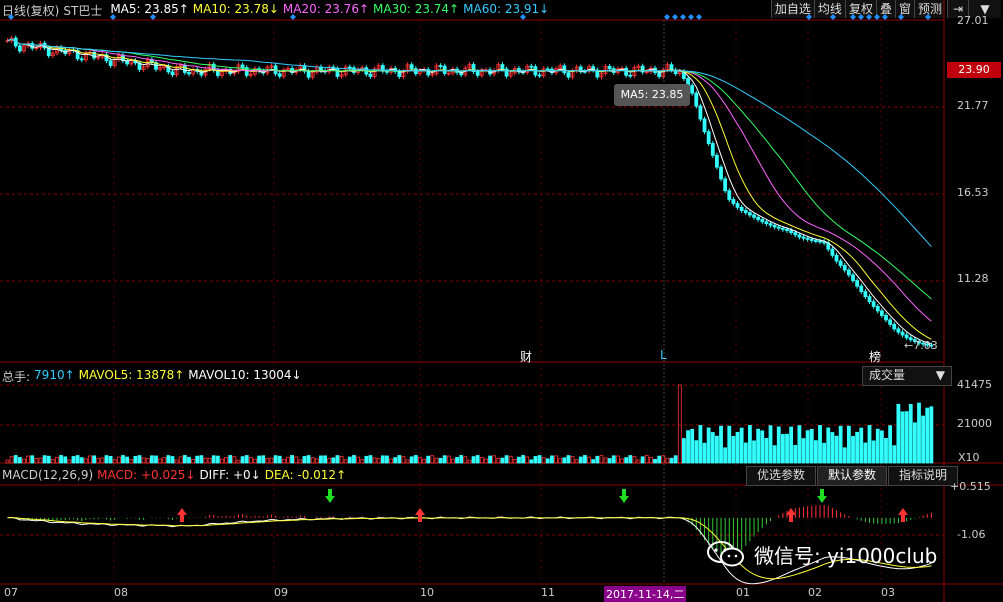  Describe the element at coordinates (182, 515) in the screenshot. I see `buy-arrow-icon` at that location.